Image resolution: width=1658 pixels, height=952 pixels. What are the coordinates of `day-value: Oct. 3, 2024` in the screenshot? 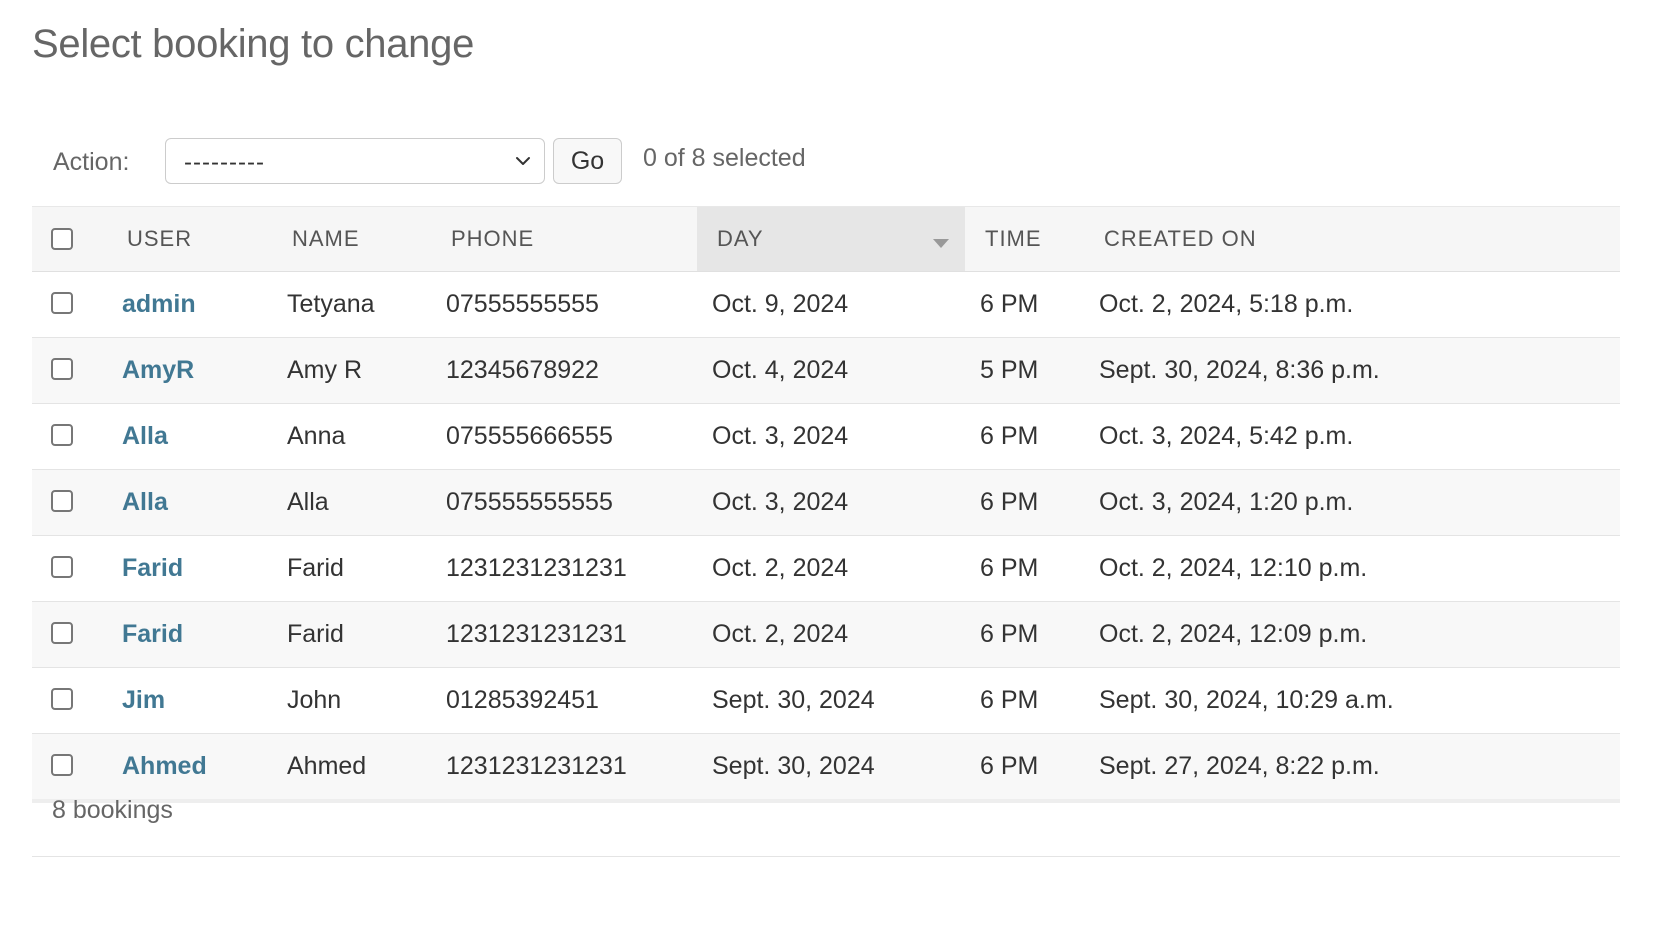 It's located at (780, 502).